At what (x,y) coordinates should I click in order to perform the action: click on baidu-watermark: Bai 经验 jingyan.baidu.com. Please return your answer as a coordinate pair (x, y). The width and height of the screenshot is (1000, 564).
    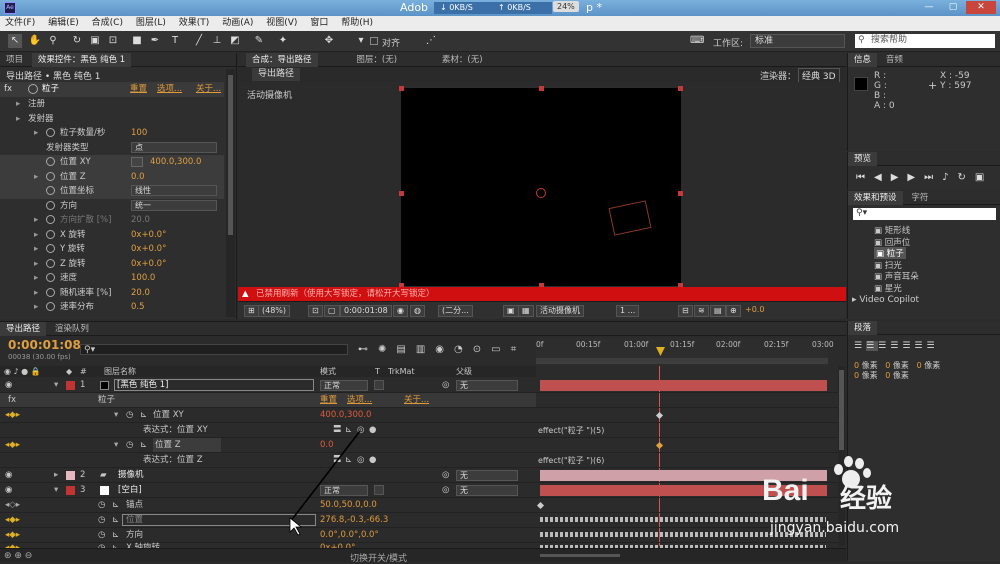
    Looking at the image, I should click on (871, 503).